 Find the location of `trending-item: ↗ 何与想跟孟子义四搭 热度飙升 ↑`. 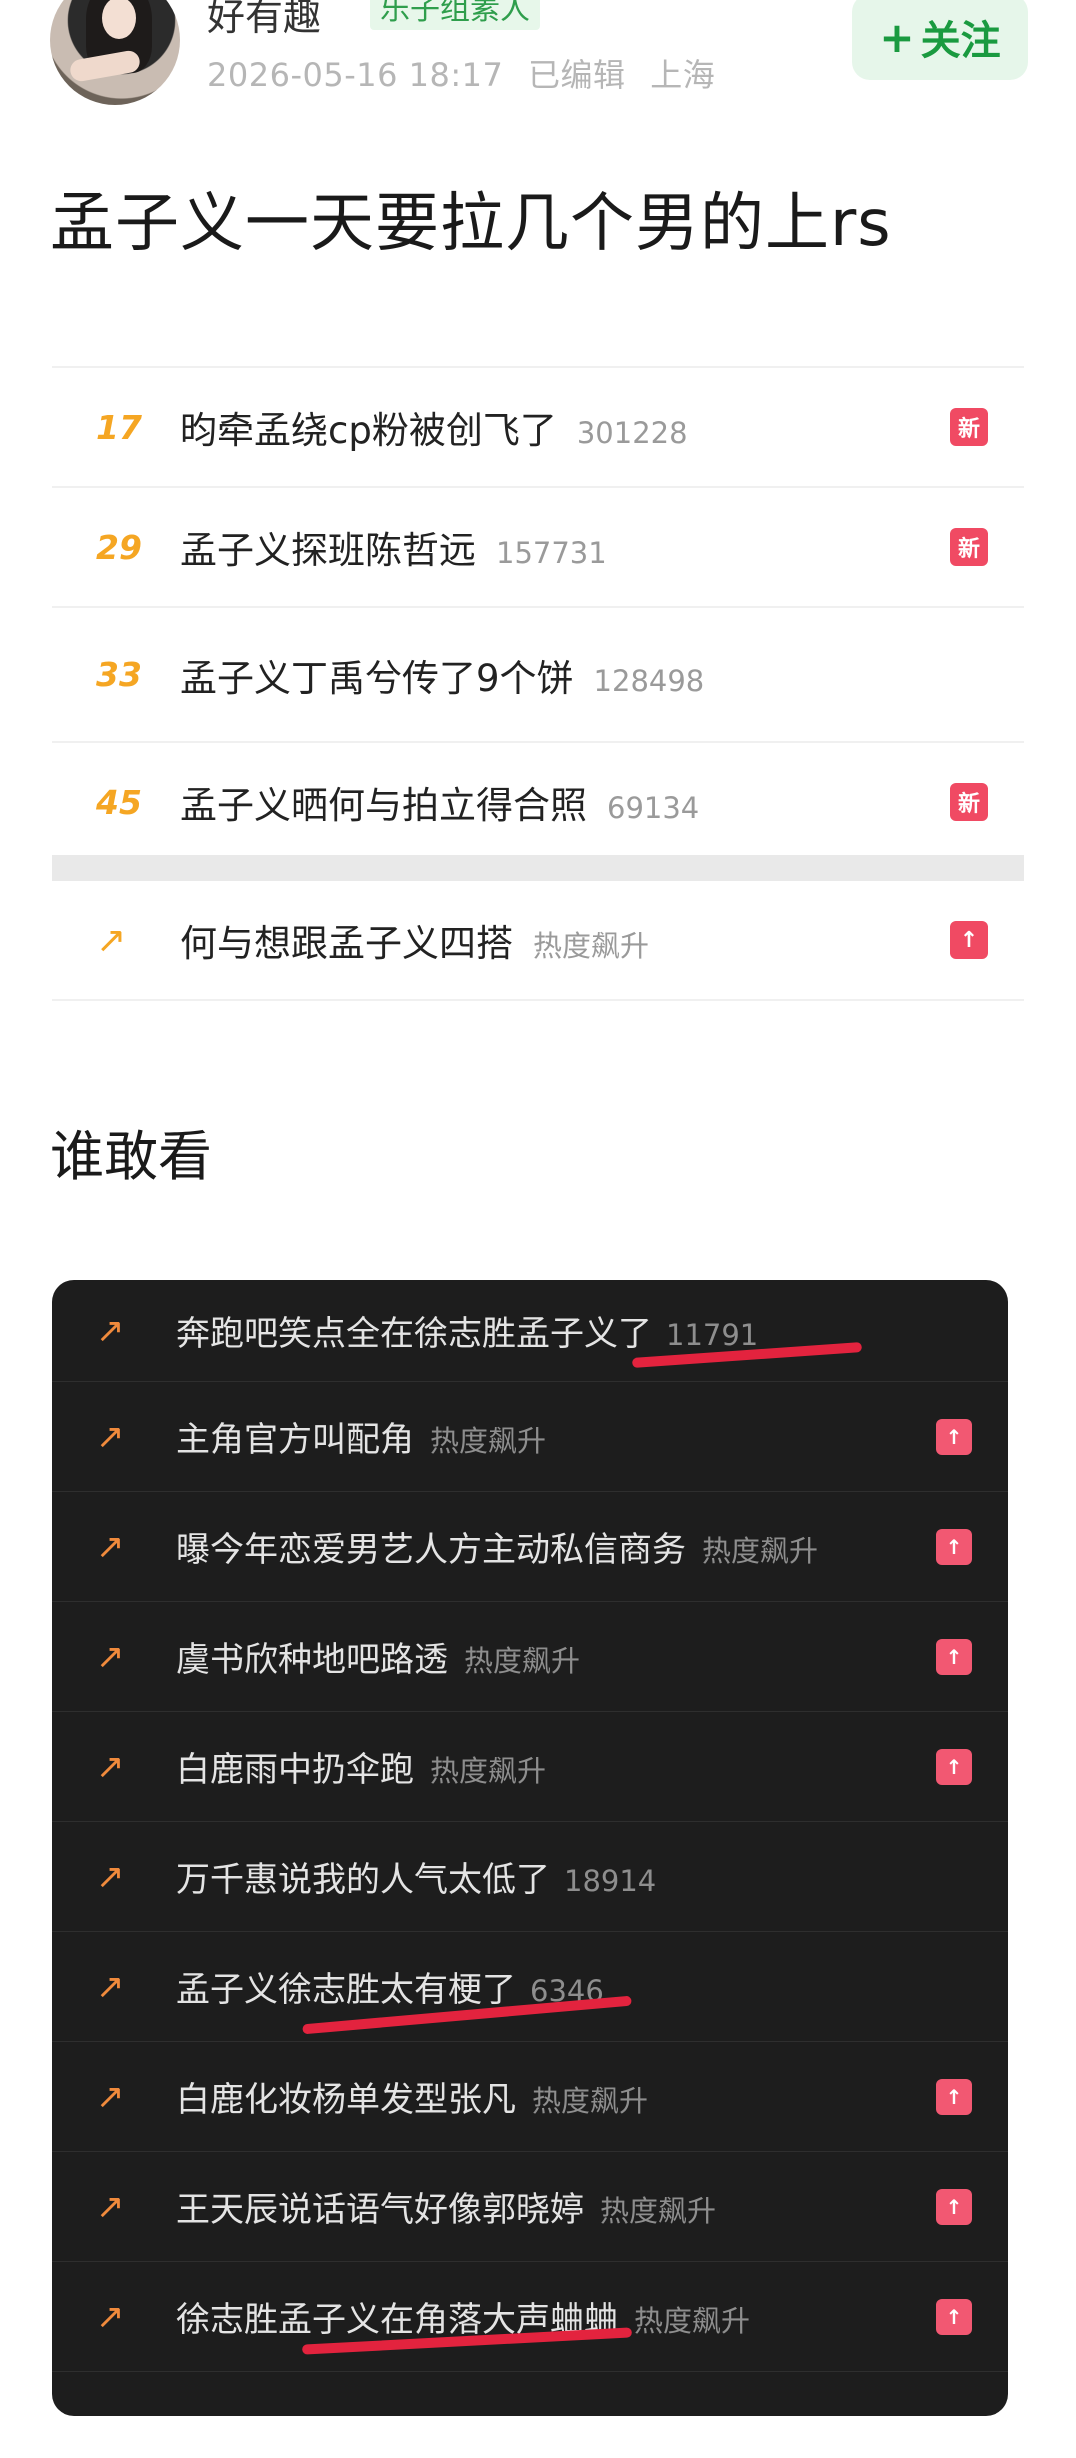

trending-item: ↗ 何与想跟孟子义四搭 热度飙升 ↑ is located at coordinates (538, 940).